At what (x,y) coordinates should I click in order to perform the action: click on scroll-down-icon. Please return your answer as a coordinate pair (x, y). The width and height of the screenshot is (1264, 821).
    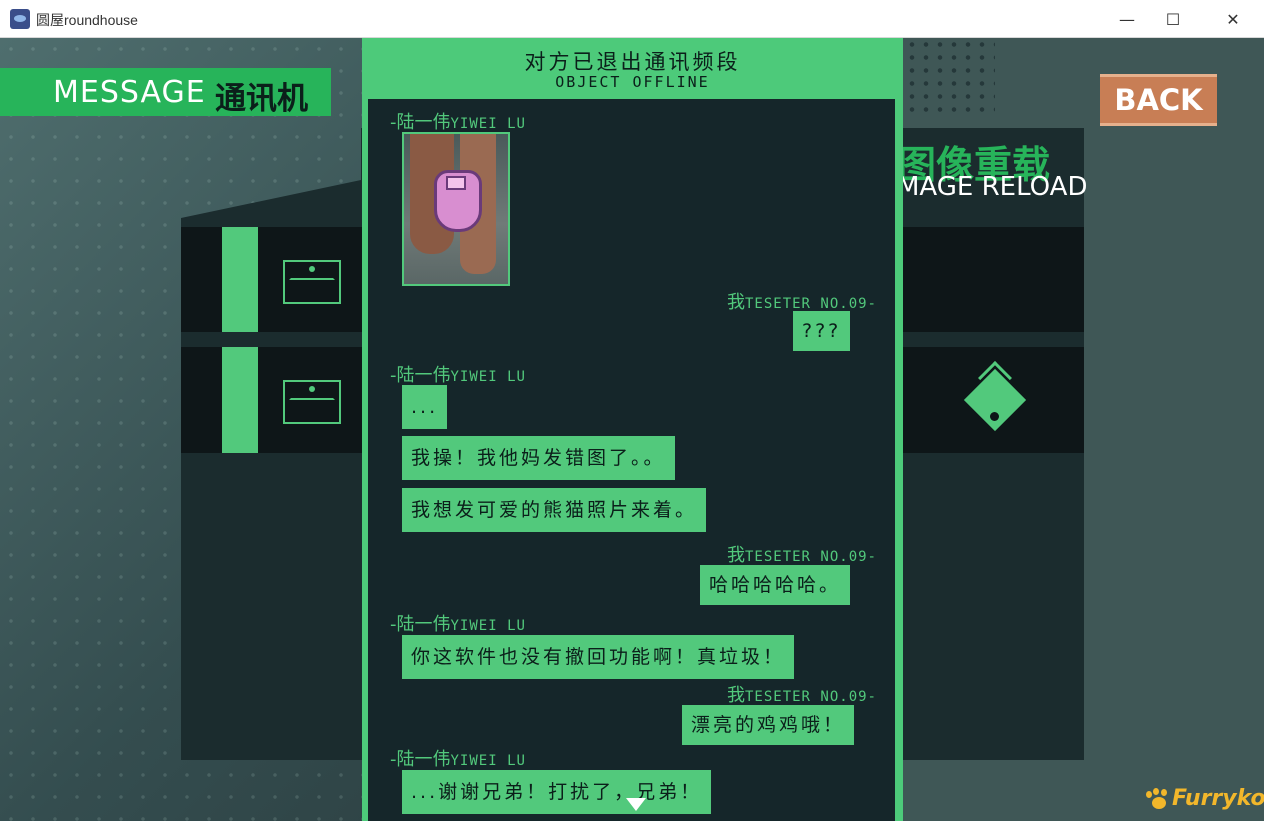
    Looking at the image, I should click on (636, 804).